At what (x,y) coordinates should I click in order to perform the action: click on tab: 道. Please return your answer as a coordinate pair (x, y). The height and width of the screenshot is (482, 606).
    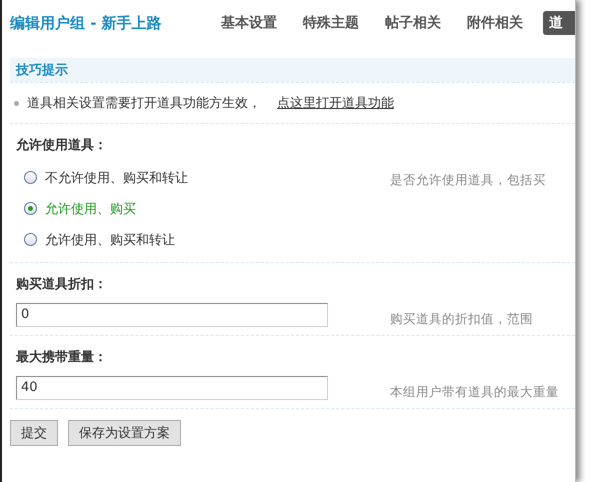
    Looking at the image, I should click on (559, 23).